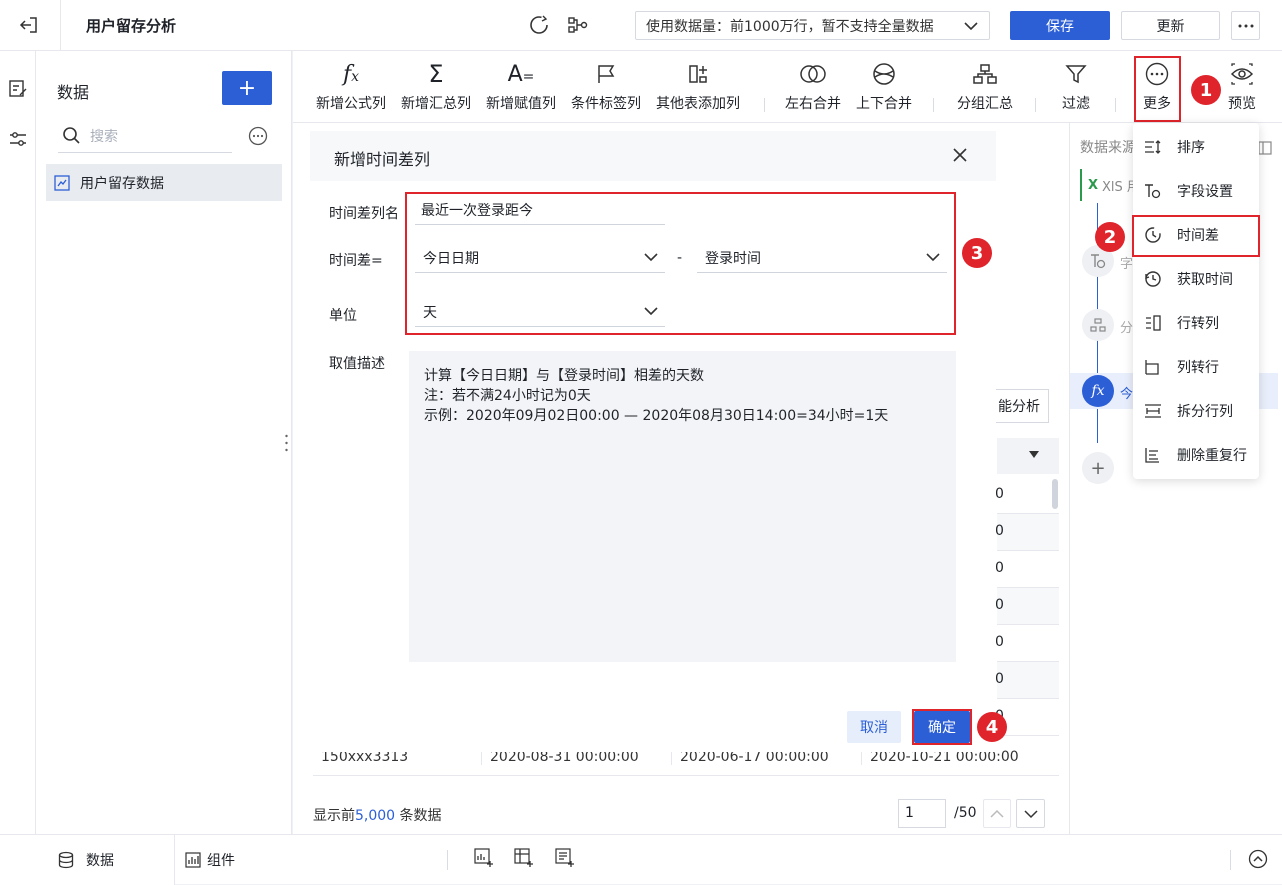 This screenshot has width=1282, height=885. I want to click on smart-analysis-button: 能分析, so click(1021, 406).